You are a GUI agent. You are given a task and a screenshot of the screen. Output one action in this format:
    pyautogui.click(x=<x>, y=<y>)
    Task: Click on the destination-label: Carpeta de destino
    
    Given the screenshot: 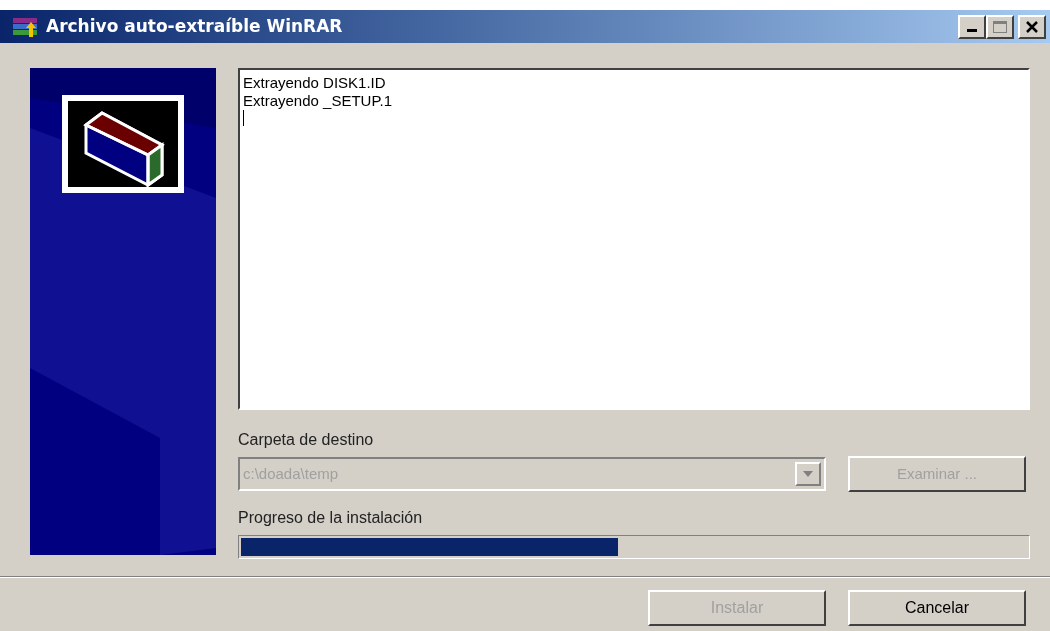 What is the action you would take?
    pyautogui.click(x=306, y=440)
    